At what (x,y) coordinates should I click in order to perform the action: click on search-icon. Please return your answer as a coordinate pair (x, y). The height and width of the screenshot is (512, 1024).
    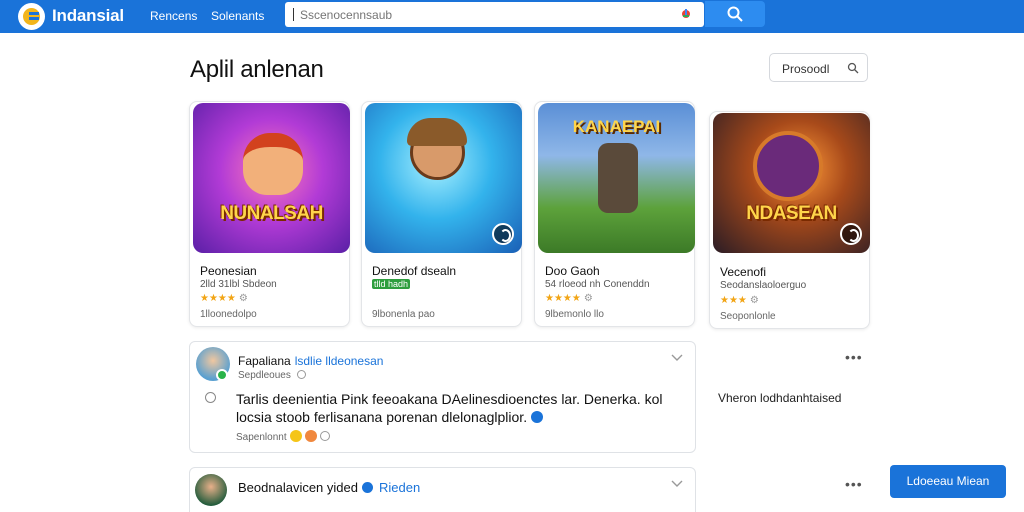
    Looking at the image, I should click on (735, 14).